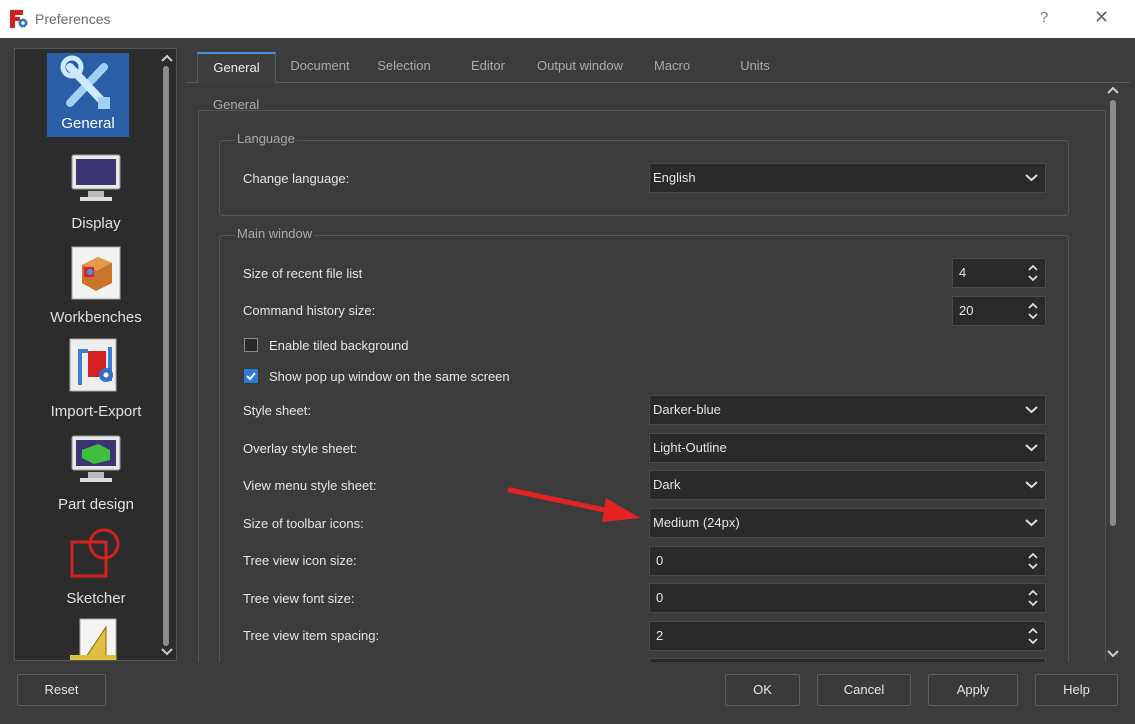 This screenshot has width=1135, height=724. Describe the element at coordinates (277, 410) in the screenshot. I see `style-sheet-label: Style sheet:` at that location.